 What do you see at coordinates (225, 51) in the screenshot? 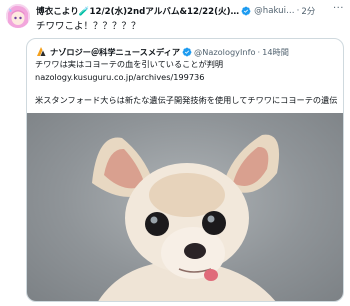
I see `quoted-author-handle: @NazologyInfo` at bounding box center [225, 51].